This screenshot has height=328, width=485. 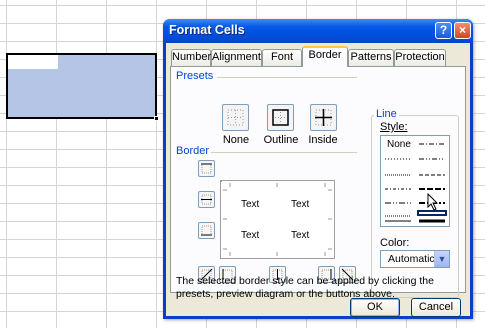 I want to click on preset-outline-label: Outline, so click(x=281, y=140).